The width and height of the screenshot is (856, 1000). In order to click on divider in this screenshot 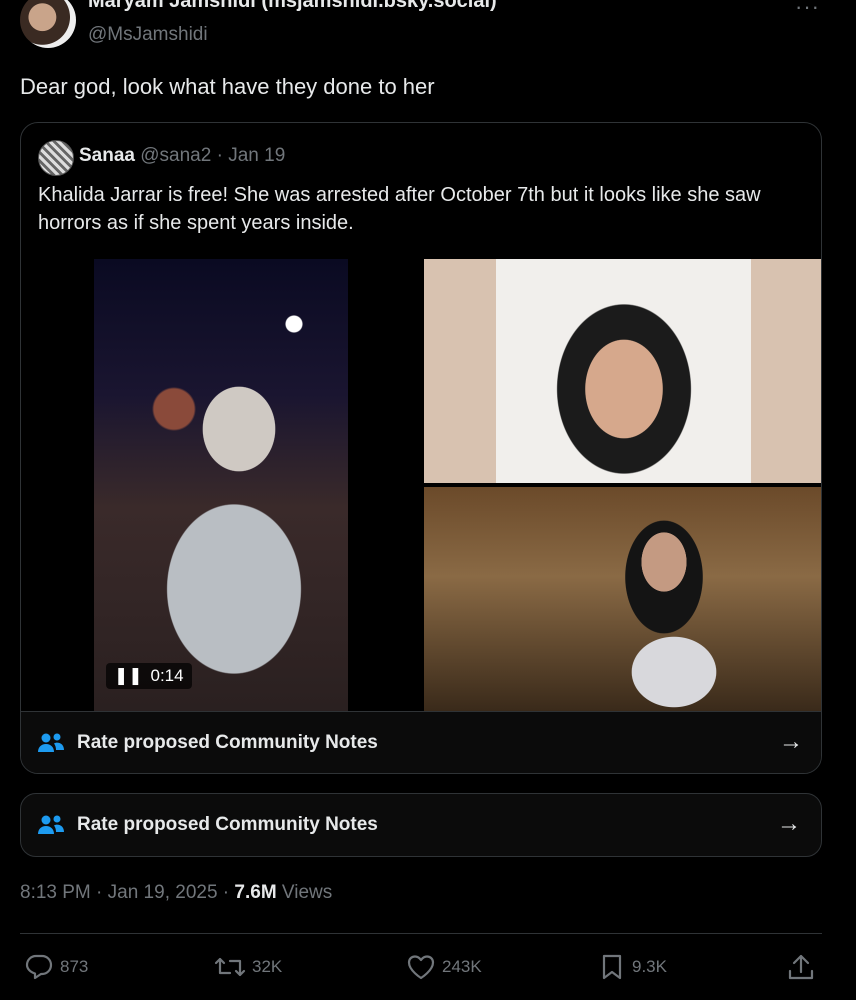, I will do `click(421, 933)`.